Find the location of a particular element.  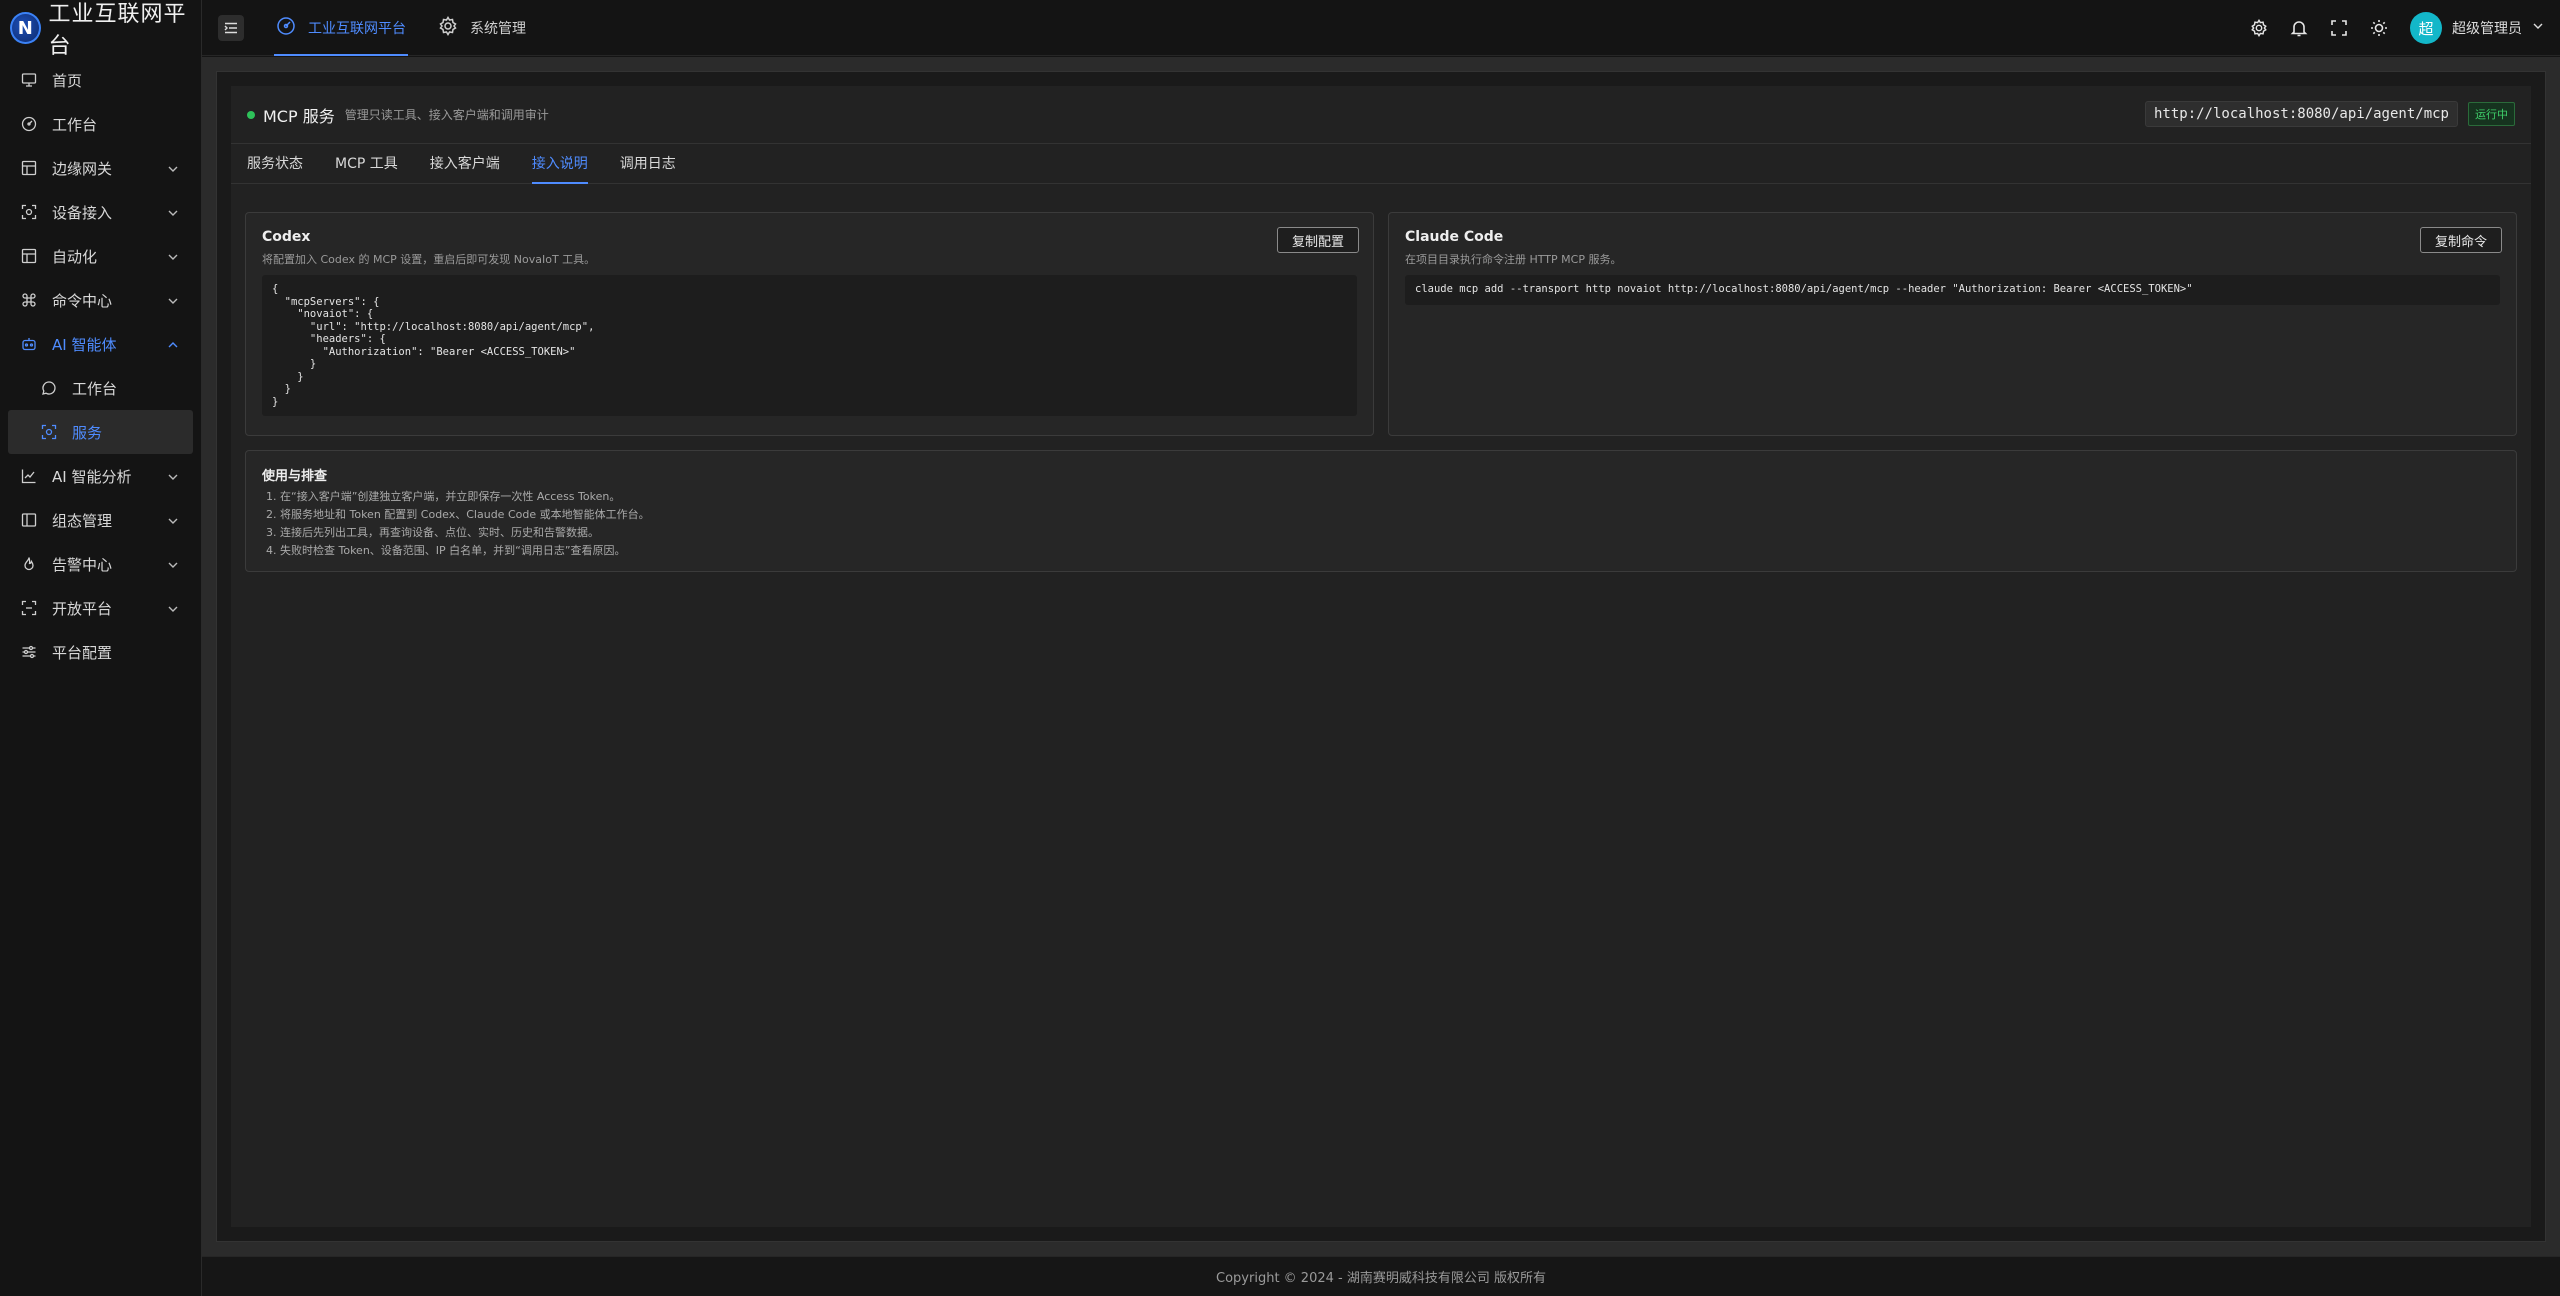

chat-icon is located at coordinates (49, 388).